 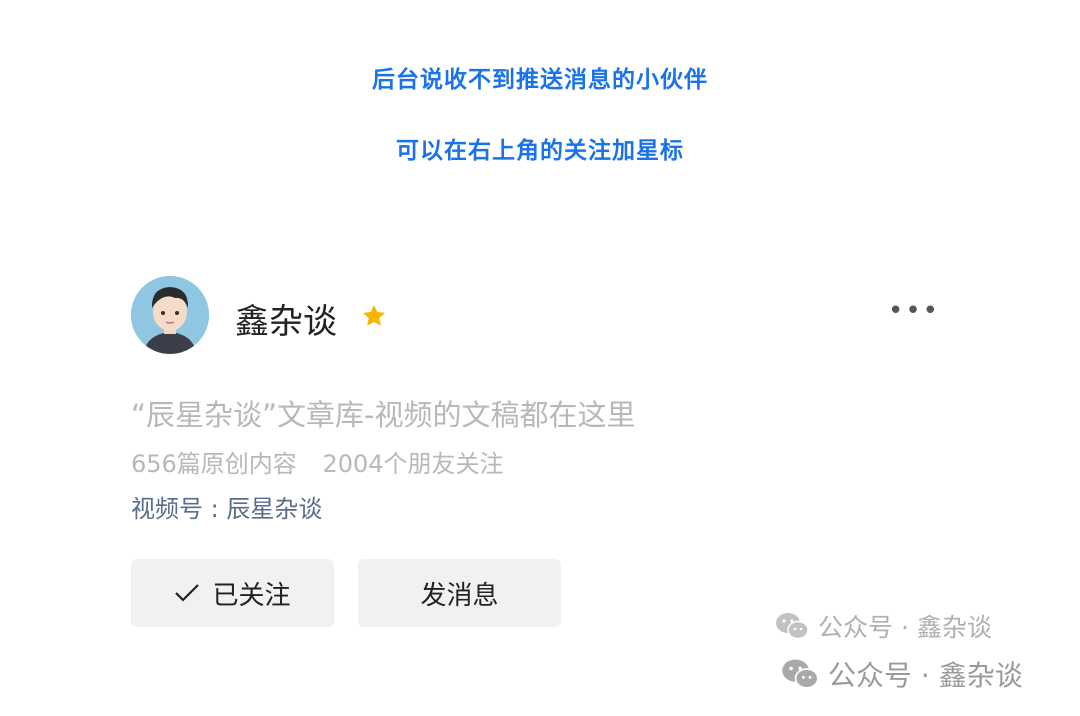 I want to click on video-channel-link: 视频号 : 辰星杂谈, so click(x=226, y=506).